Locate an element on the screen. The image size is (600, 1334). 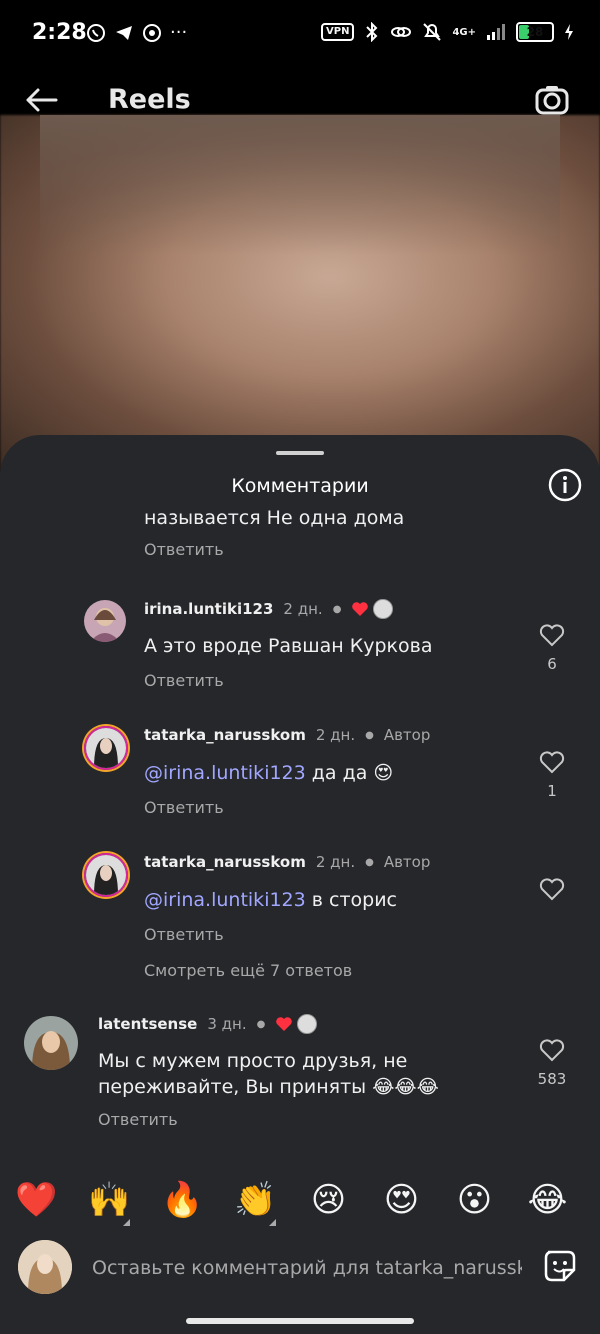
emoji-heart-eyes-button: 😍 is located at coordinates (401, 1205).